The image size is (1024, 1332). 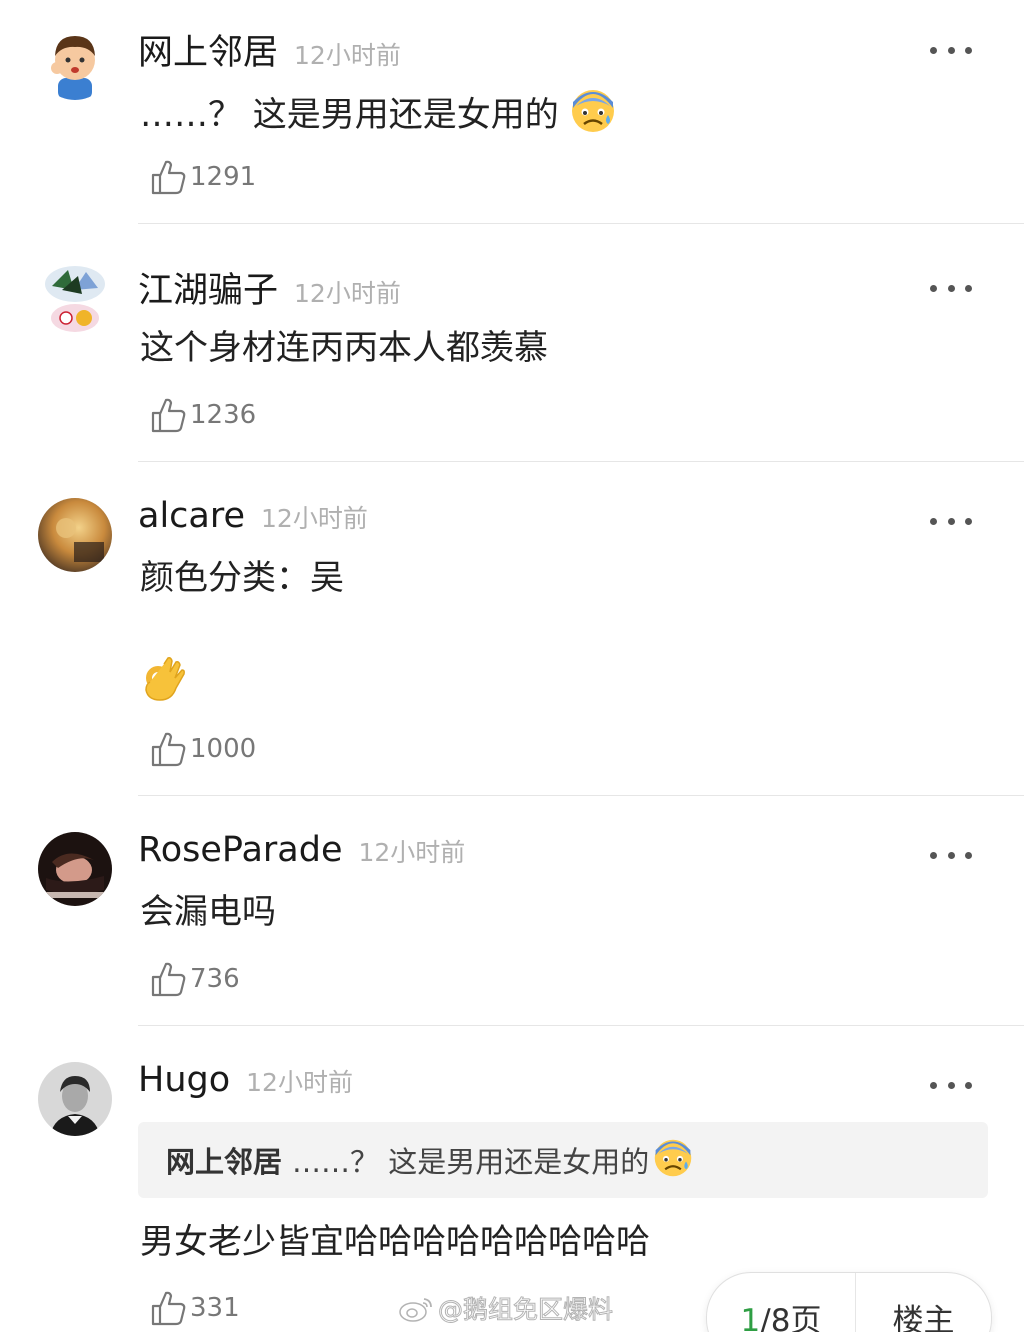 What do you see at coordinates (224, 1160) in the screenshot?
I see `quoted-username: 网上邻居` at bounding box center [224, 1160].